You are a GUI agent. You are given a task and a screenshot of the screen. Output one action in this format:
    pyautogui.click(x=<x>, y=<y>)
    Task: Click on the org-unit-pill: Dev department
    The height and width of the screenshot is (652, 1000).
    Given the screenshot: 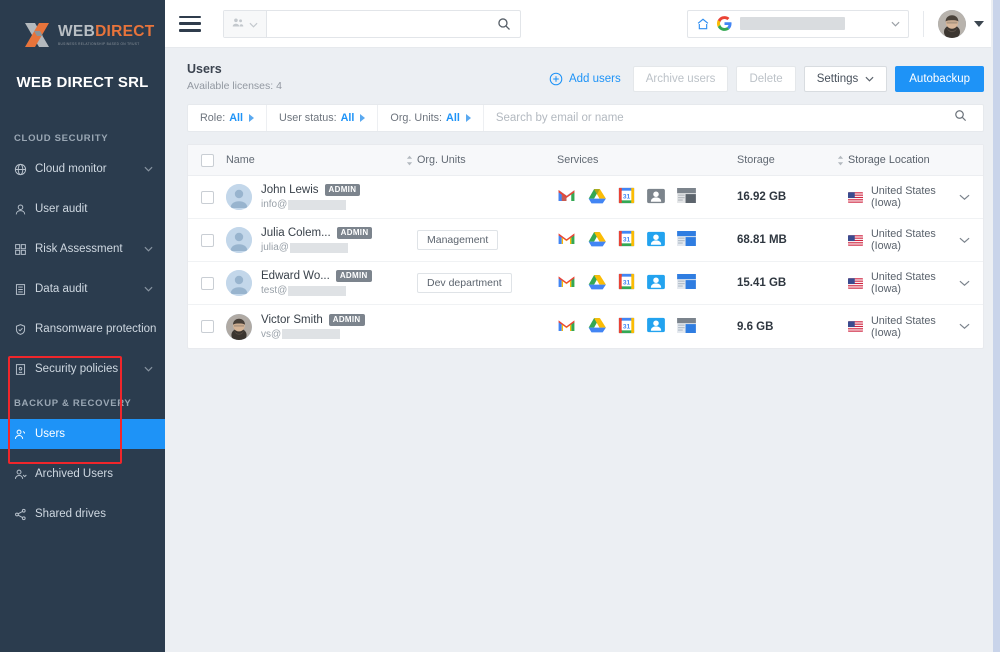 What is the action you would take?
    pyautogui.click(x=464, y=283)
    